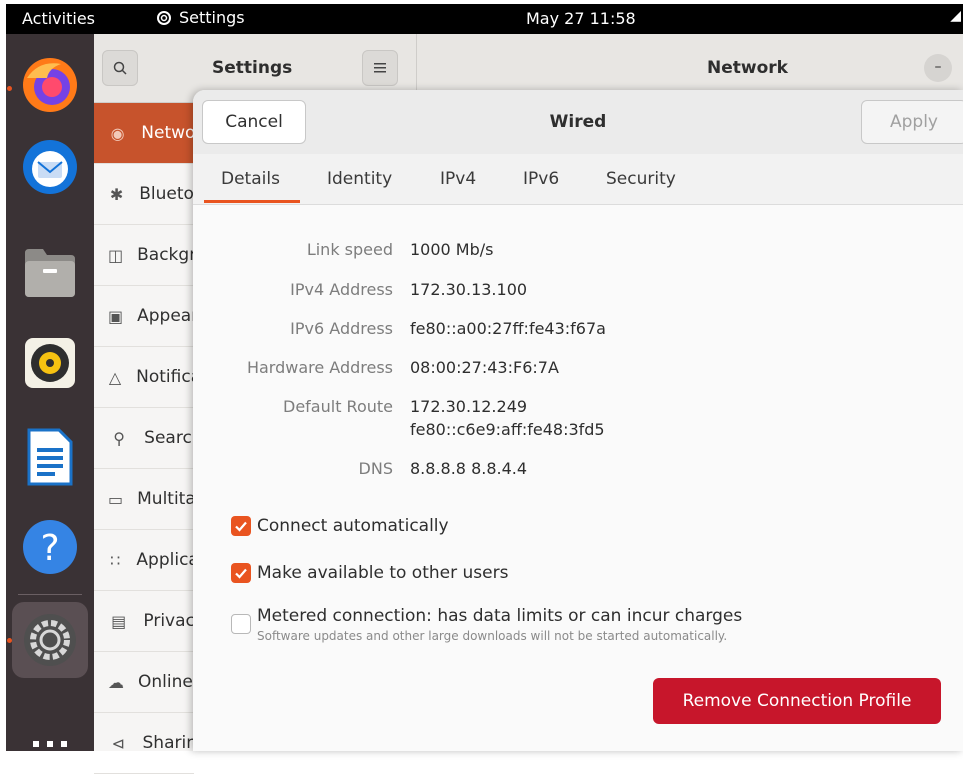 This screenshot has height=776, width=963. I want to click on sidebar-item-label: Applications, so click(165, 560).